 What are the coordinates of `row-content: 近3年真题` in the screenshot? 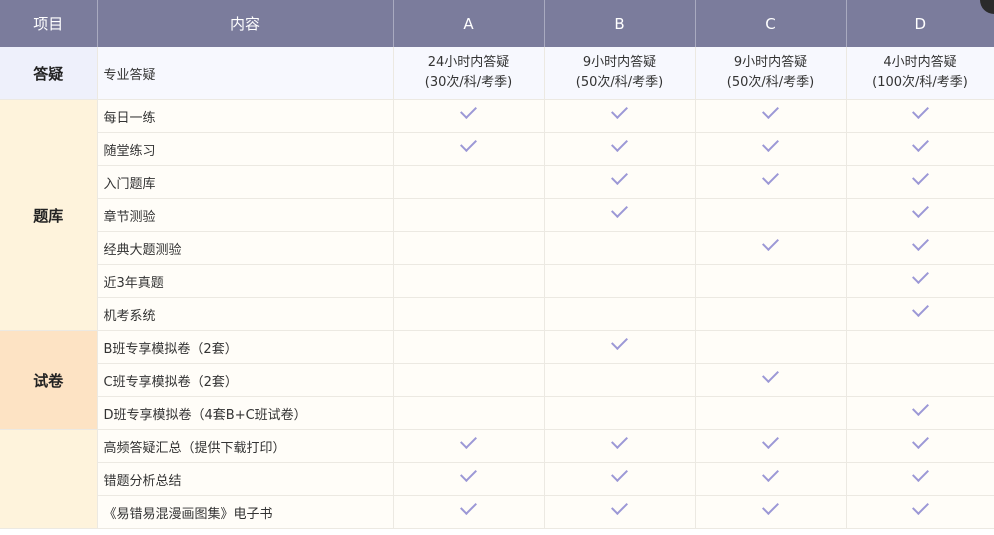 It's located at (245, 281).